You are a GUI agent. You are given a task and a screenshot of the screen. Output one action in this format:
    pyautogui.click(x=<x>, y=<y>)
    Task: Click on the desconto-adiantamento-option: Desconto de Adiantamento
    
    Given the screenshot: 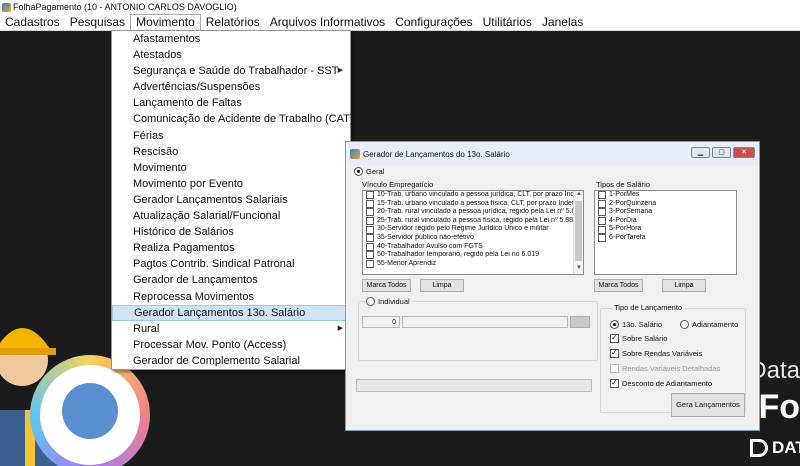 What is the action you would take?
    pyautogui.click(x=661, y=383)
    